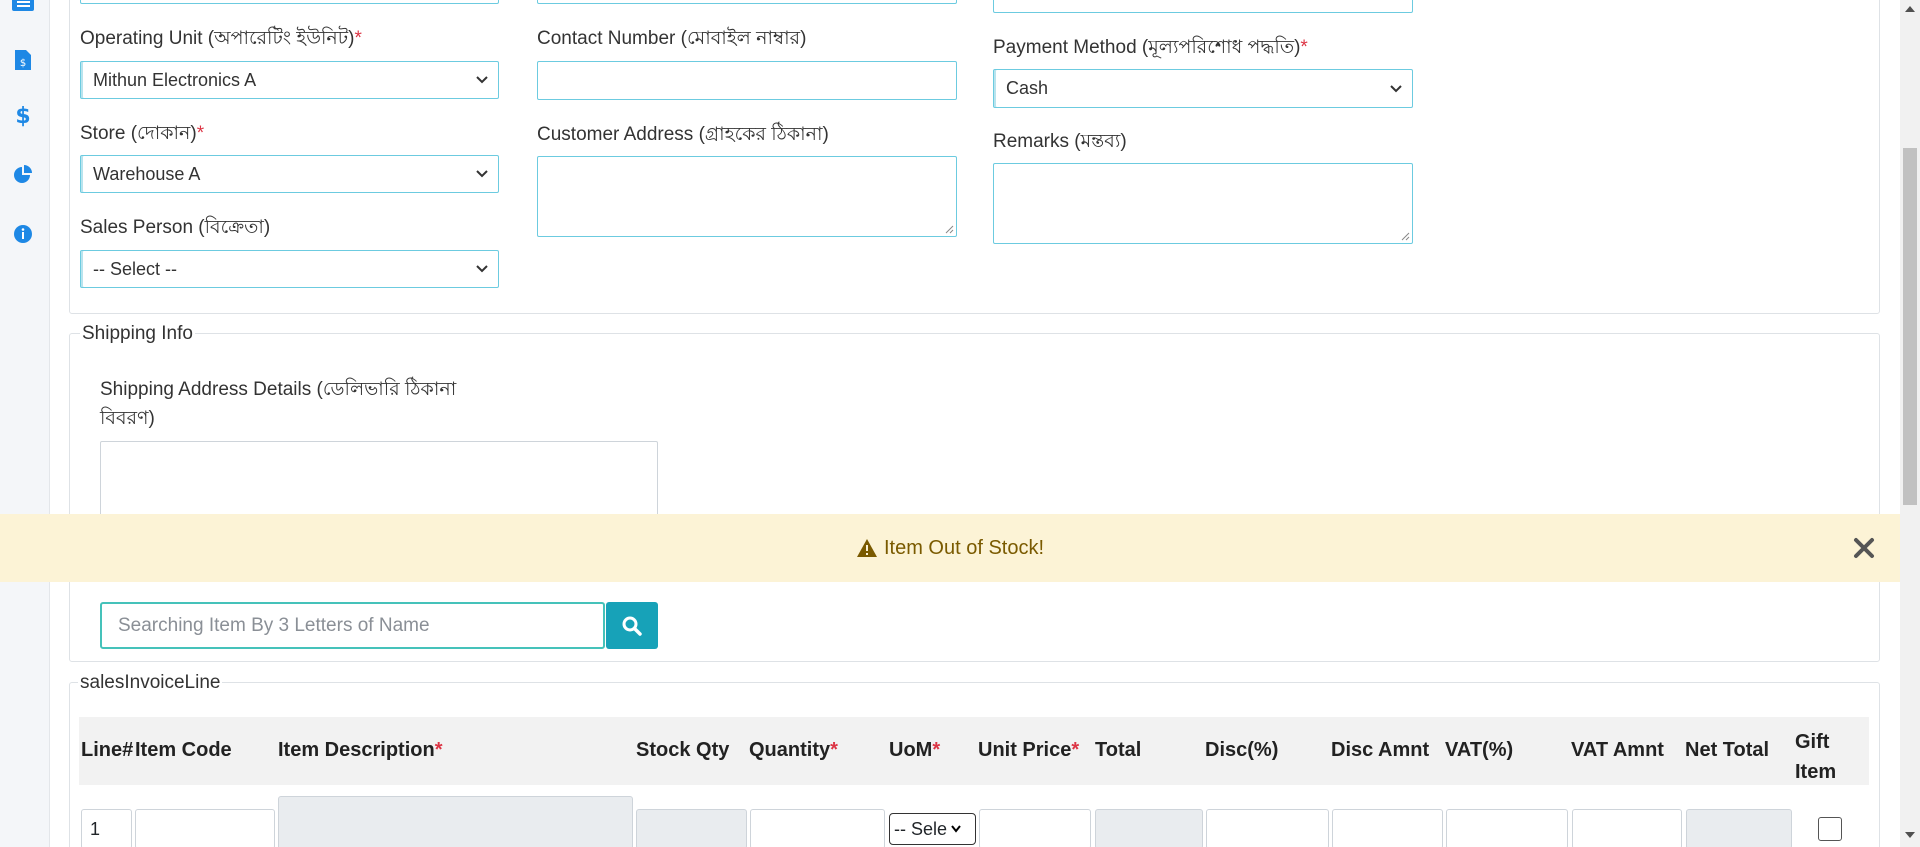 Image resolution: width=1920 pixels, height=847 pixels. Describe the element at coordinates (1727, 750) in the screenshot. I see `col-net-total: Net Total` at that location.